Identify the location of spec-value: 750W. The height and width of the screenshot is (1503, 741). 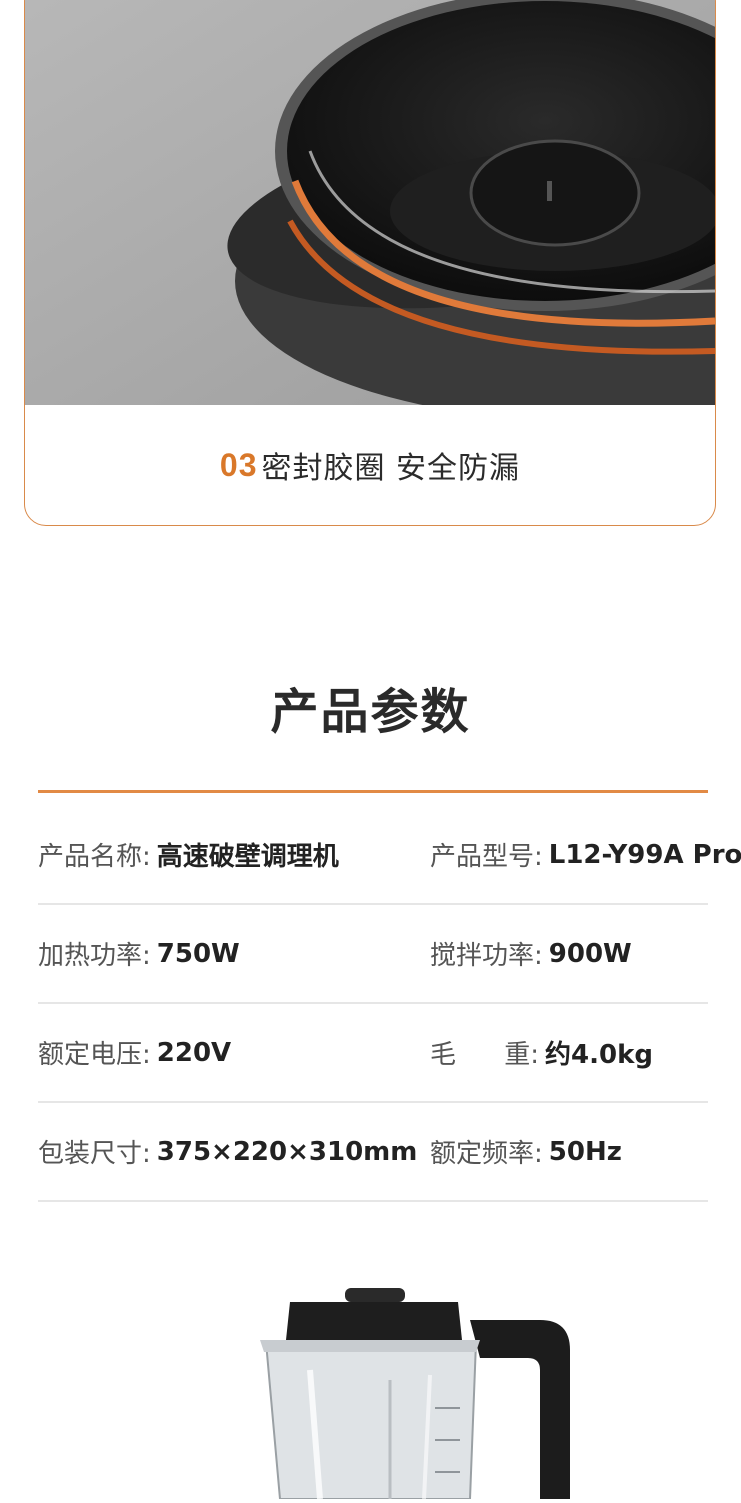
(198, 953).